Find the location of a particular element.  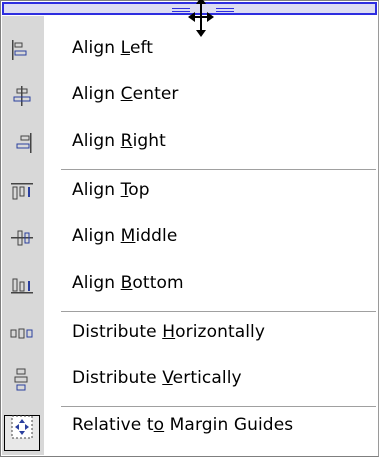

distribute-vertically-icon is located at coordinates (22, 380).